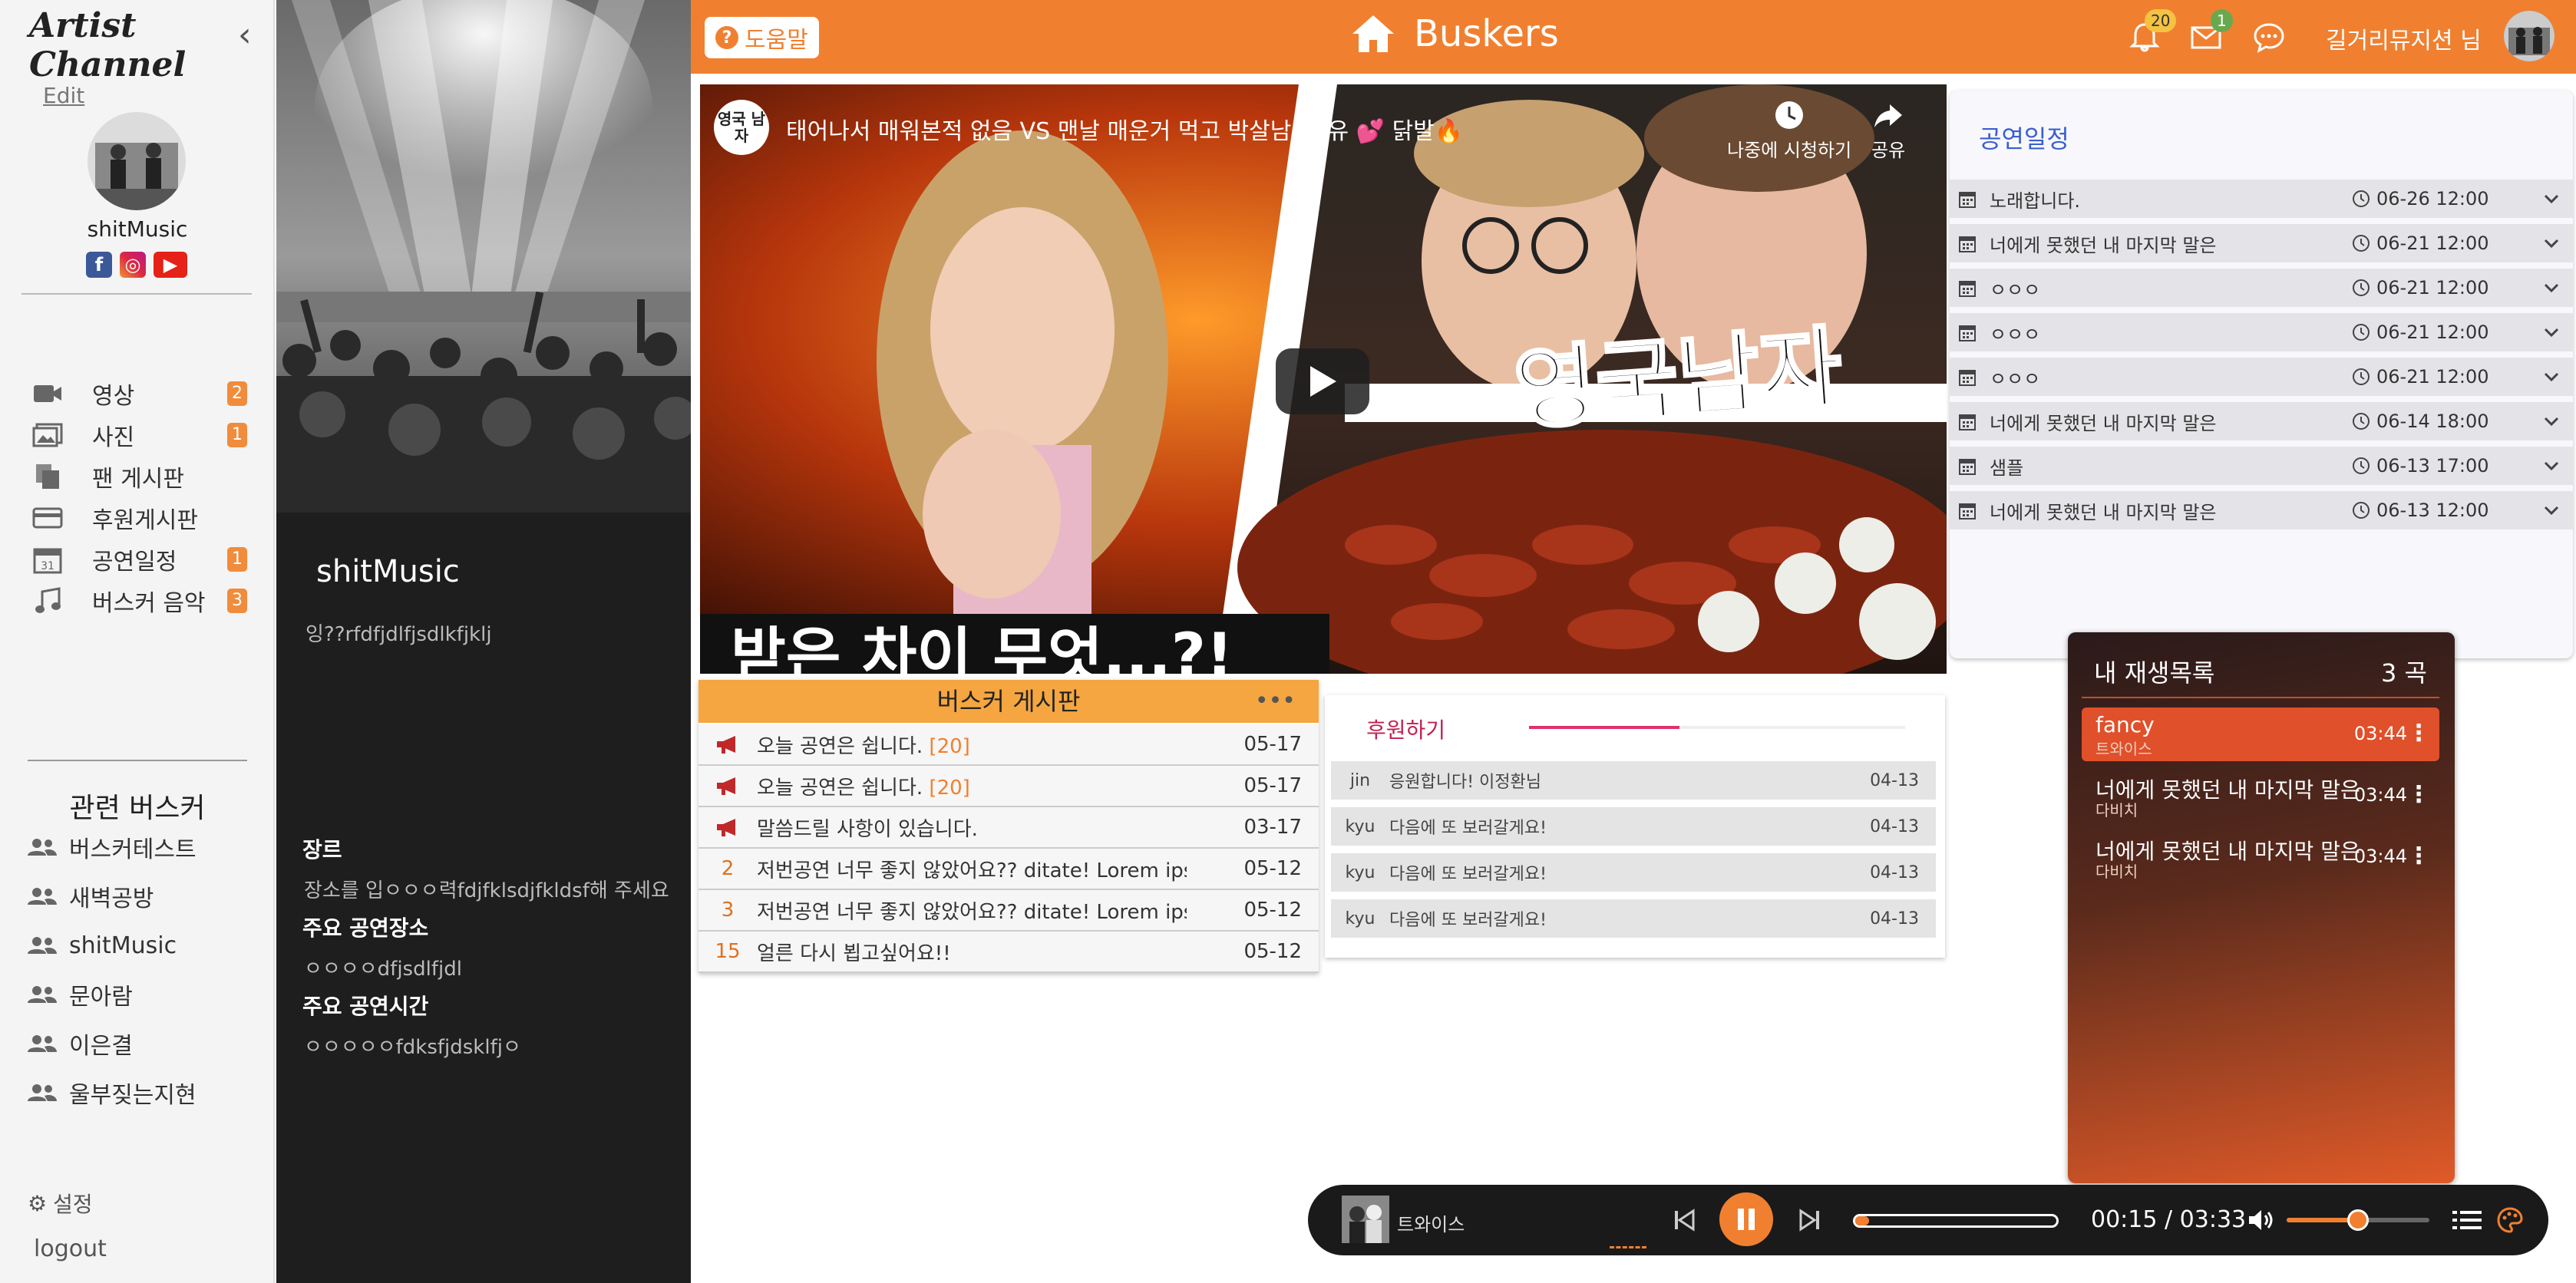 The height and width of the screenshot is (1283, 2576). Describe the element at coordinates (2404, 38) in the screenshot. I see `user-name: 길거리뮤지션 님` at that location.